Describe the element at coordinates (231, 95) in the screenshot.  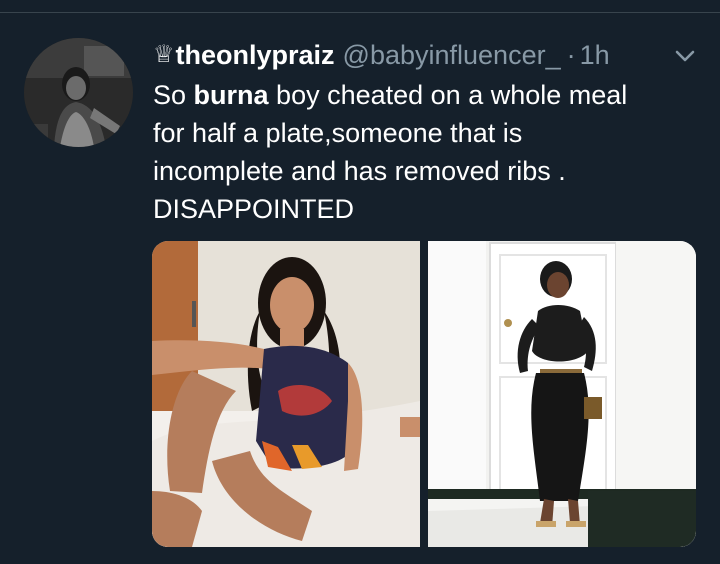
I see `bold-word: burna` at that location.